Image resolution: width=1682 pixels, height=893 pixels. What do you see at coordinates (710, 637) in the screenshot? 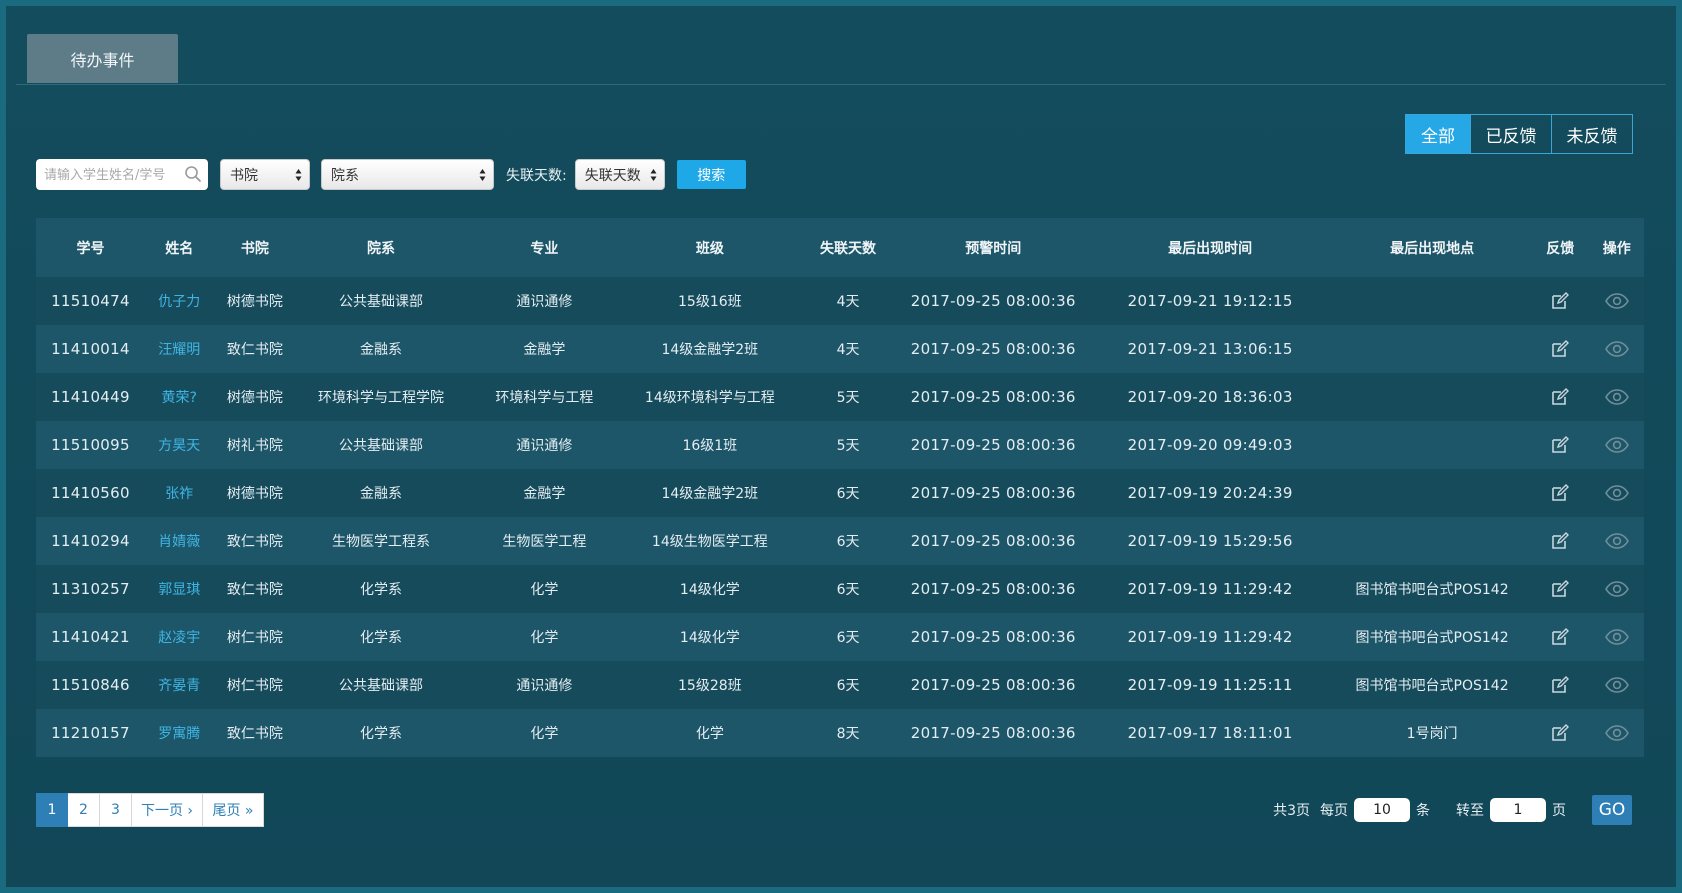
I see `cell-class: 14级化学` at bounding box center [710, 637].